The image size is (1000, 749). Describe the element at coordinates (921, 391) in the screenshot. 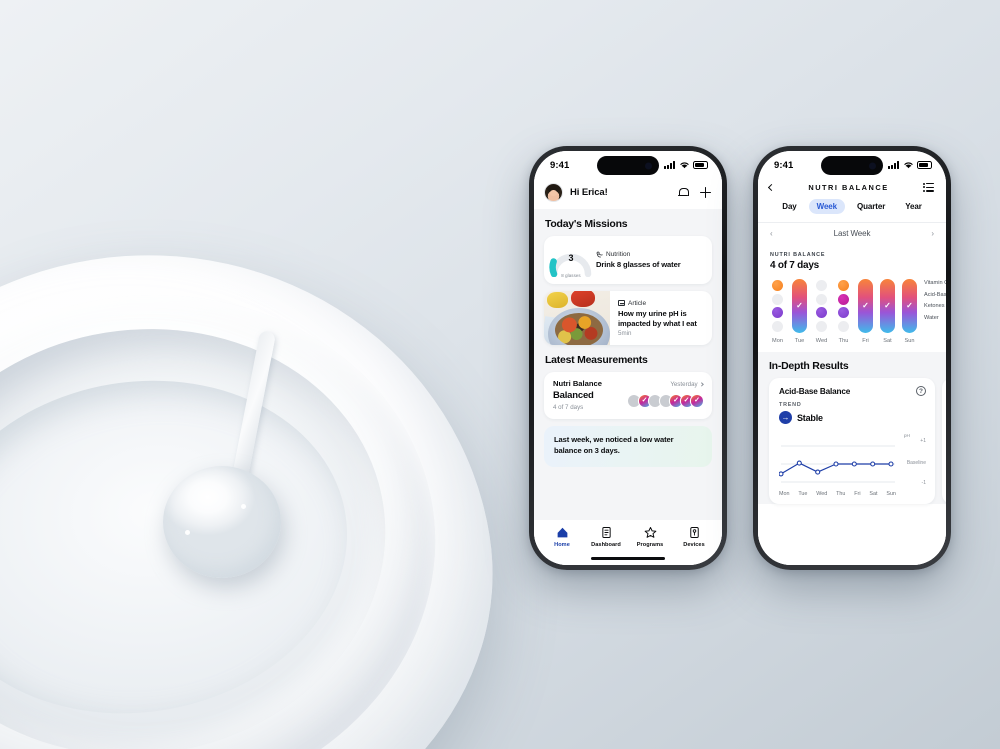

I see `help-icon: ?` at that location.